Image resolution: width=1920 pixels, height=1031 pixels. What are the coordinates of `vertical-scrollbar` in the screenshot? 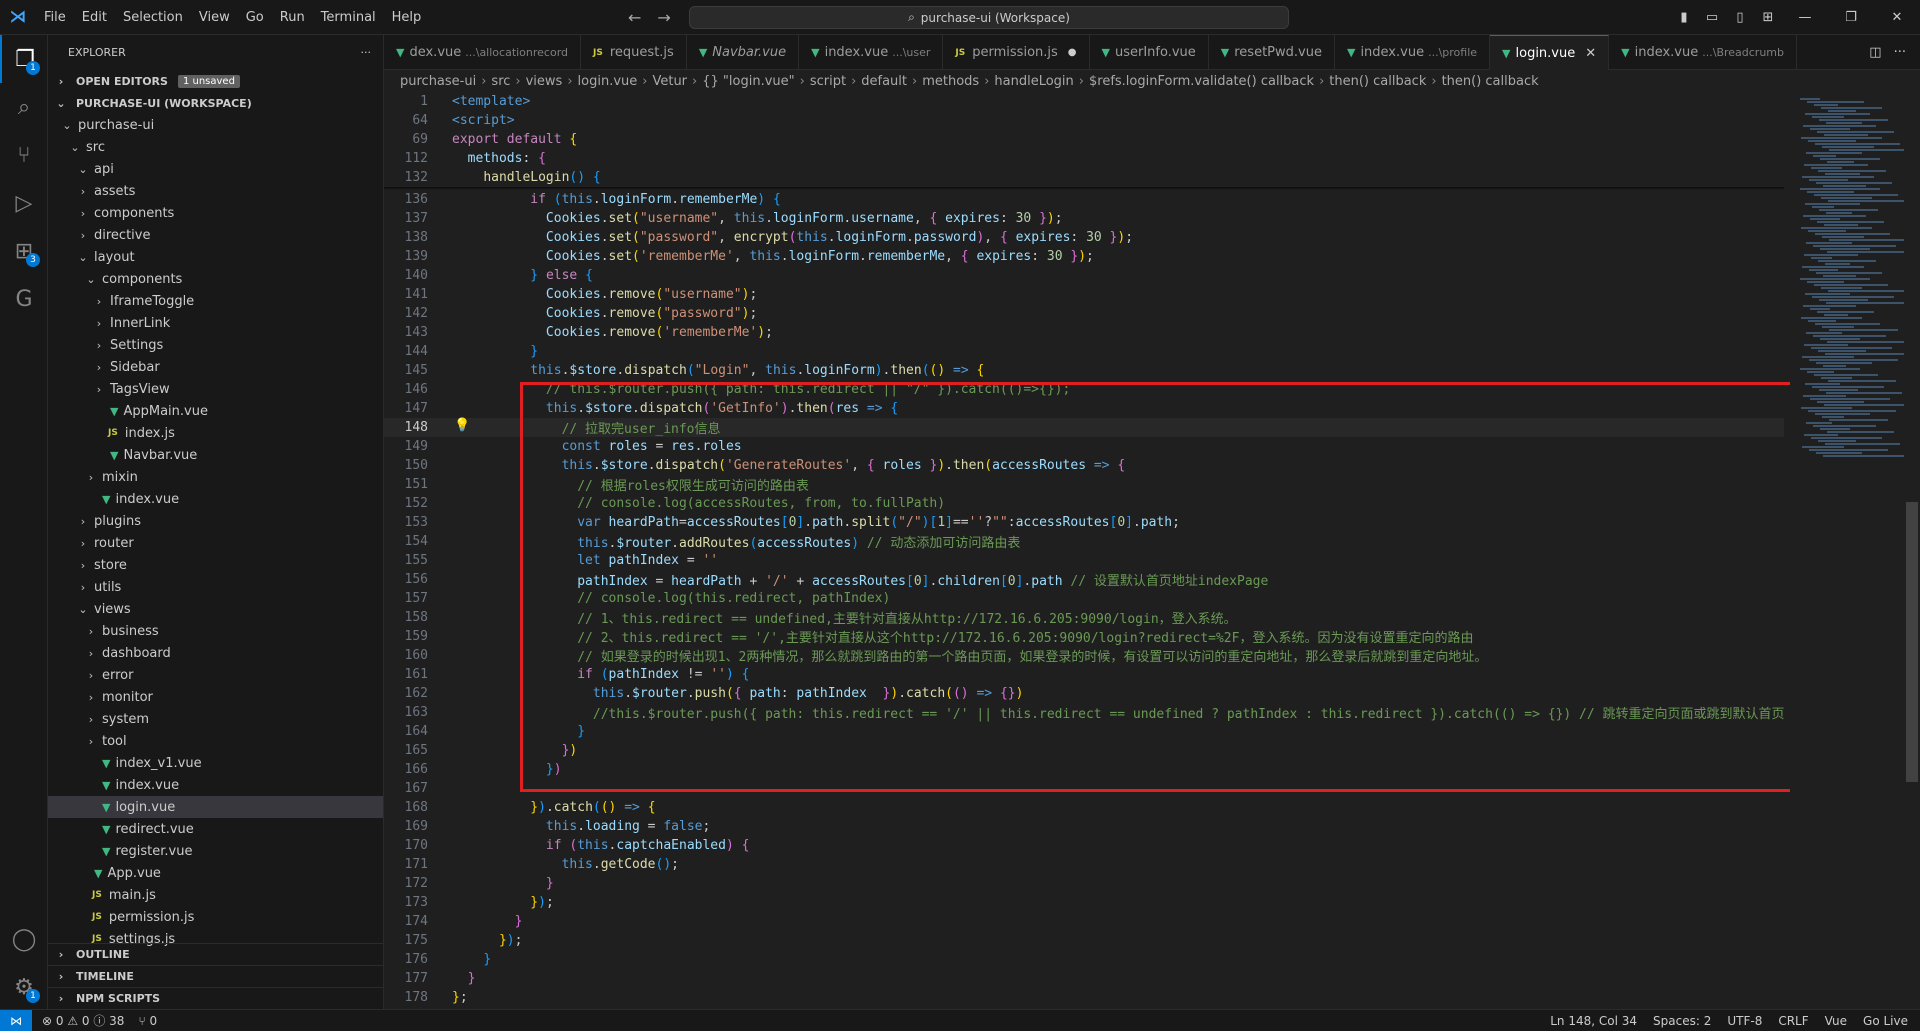 It's located at (1912, 550).